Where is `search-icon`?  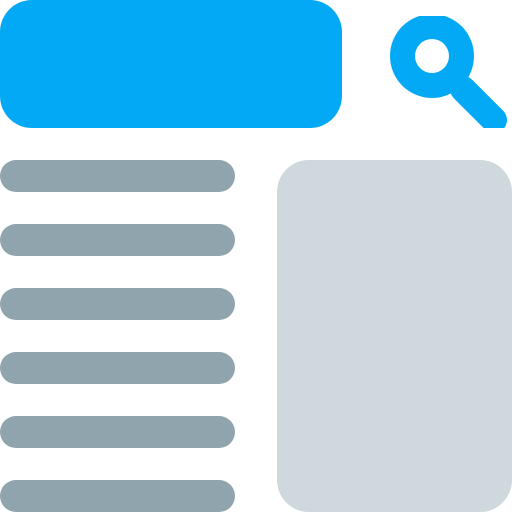 search-icon is located at coordinates (448, 72).